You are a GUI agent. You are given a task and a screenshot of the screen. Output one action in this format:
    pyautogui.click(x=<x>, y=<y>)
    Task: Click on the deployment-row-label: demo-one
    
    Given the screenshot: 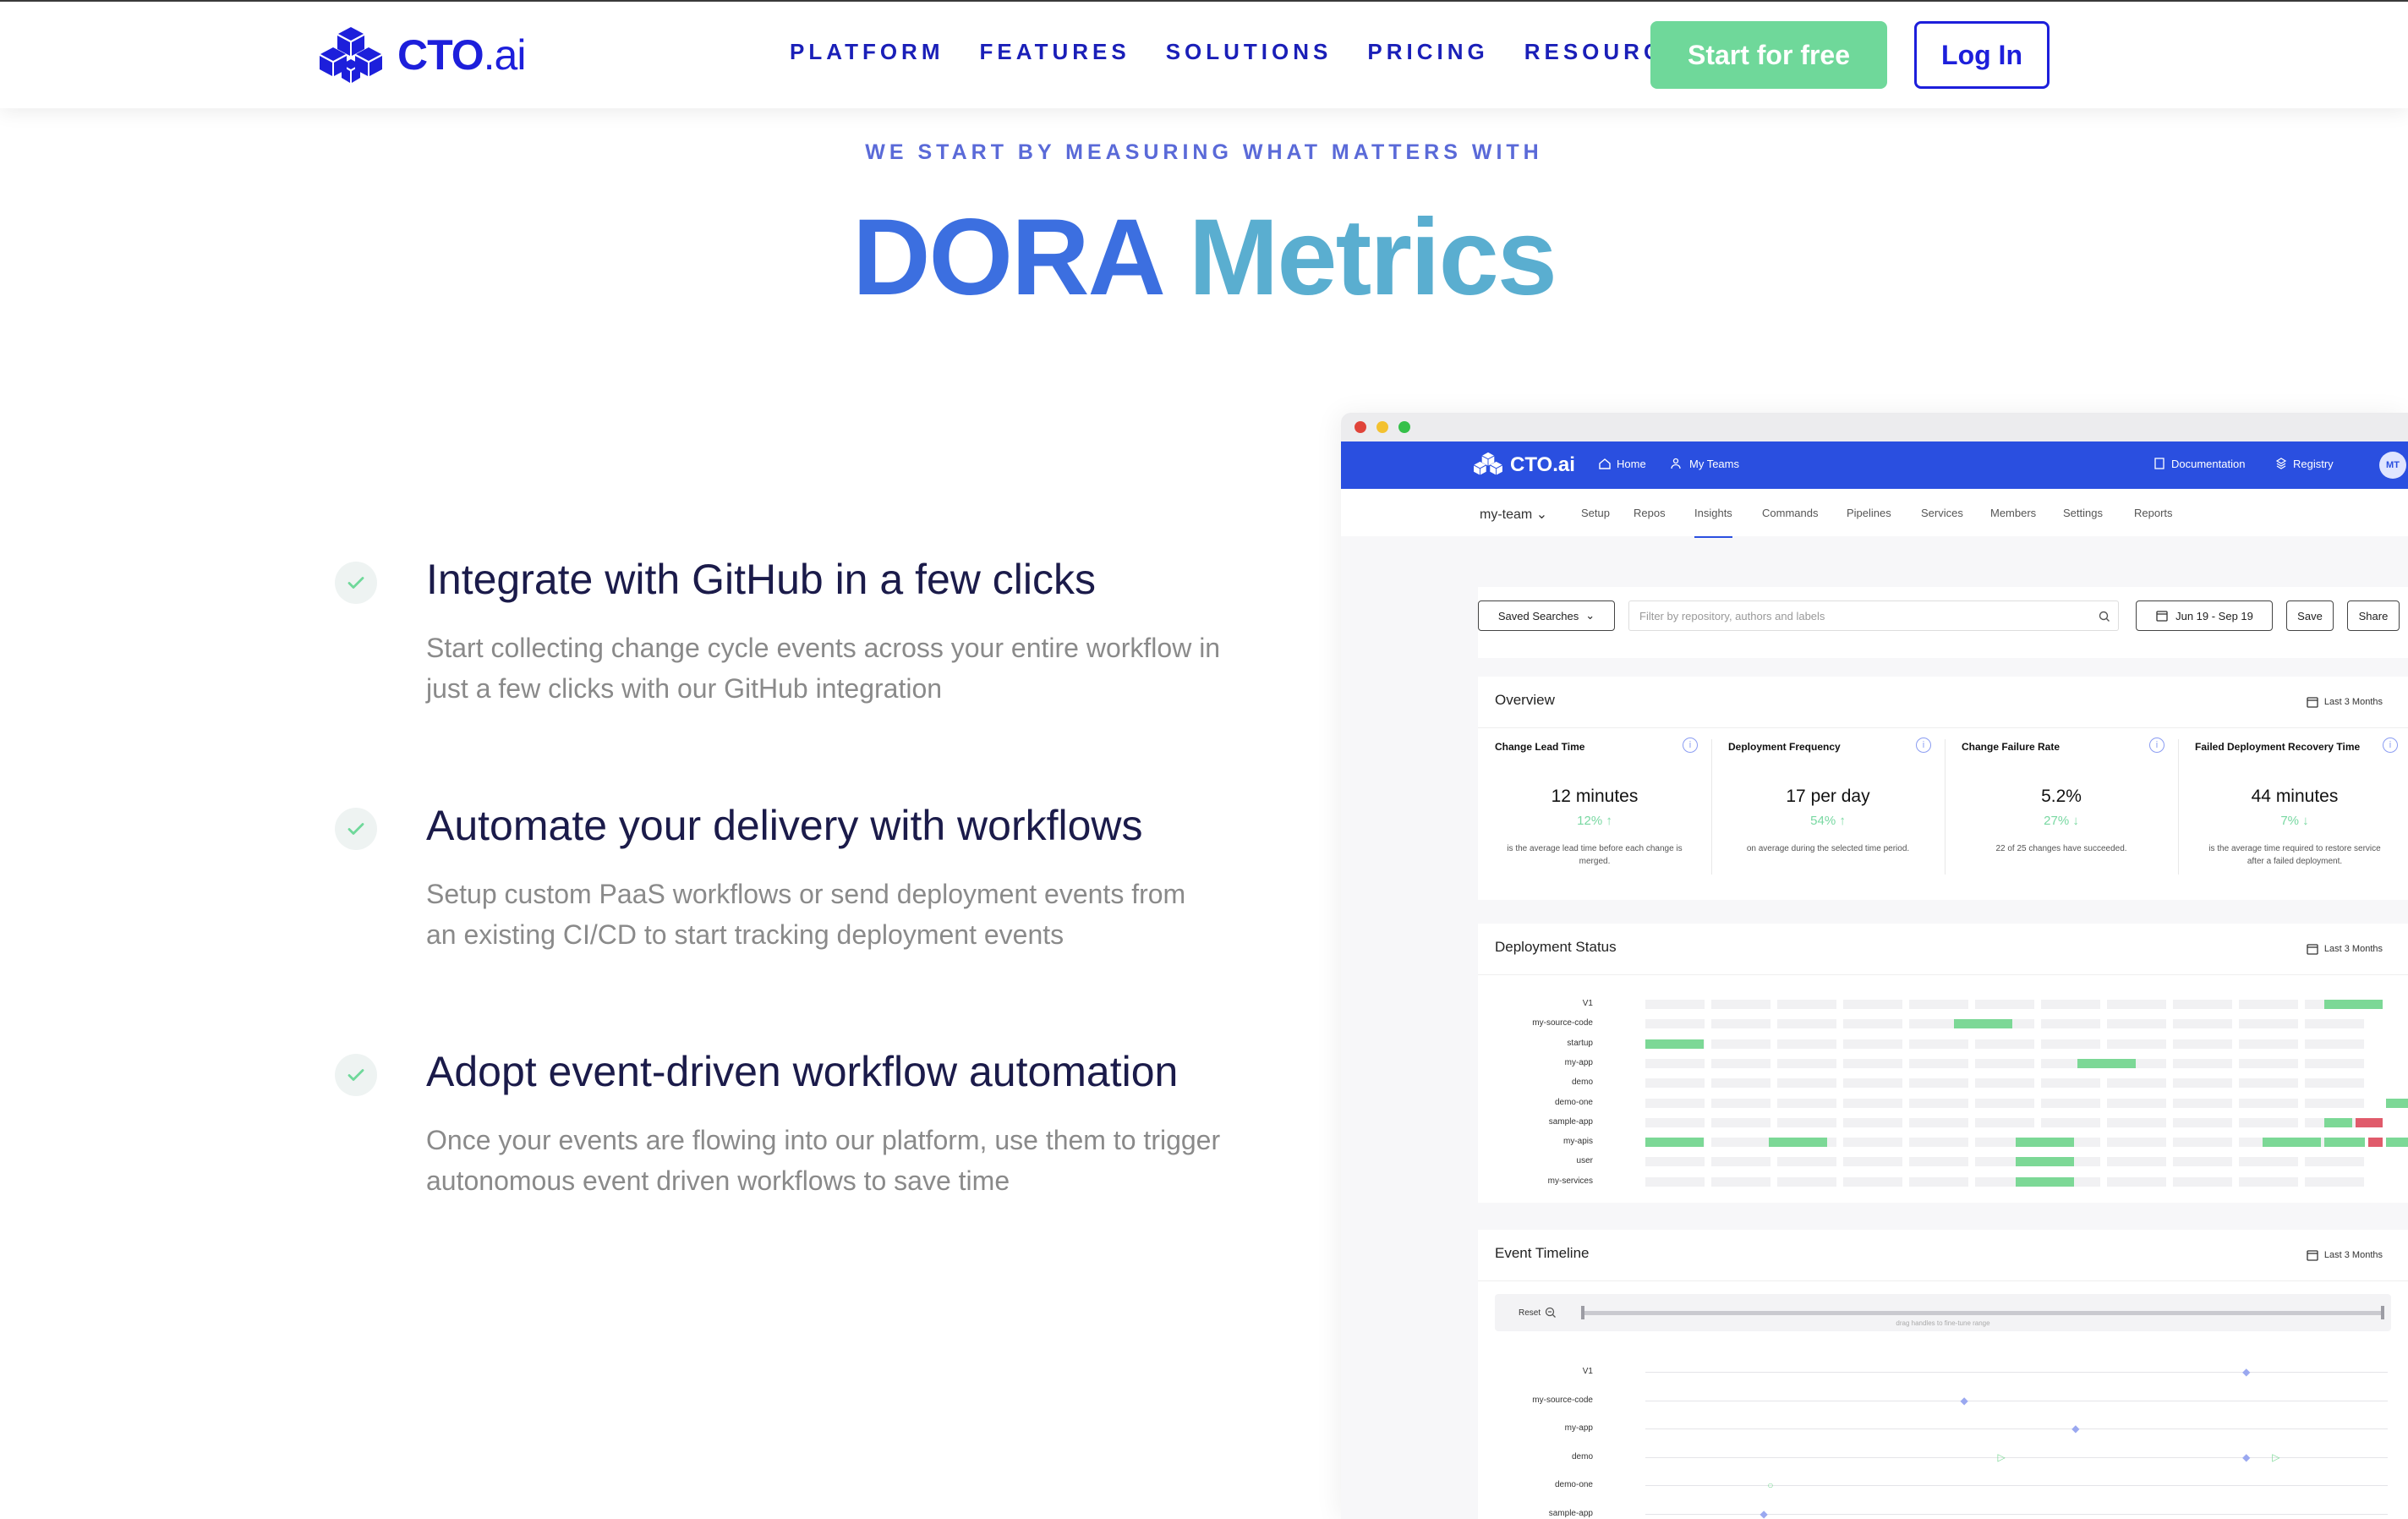 What is the action you would take?
    pyautogui.click(x=1573, y=1102)
    